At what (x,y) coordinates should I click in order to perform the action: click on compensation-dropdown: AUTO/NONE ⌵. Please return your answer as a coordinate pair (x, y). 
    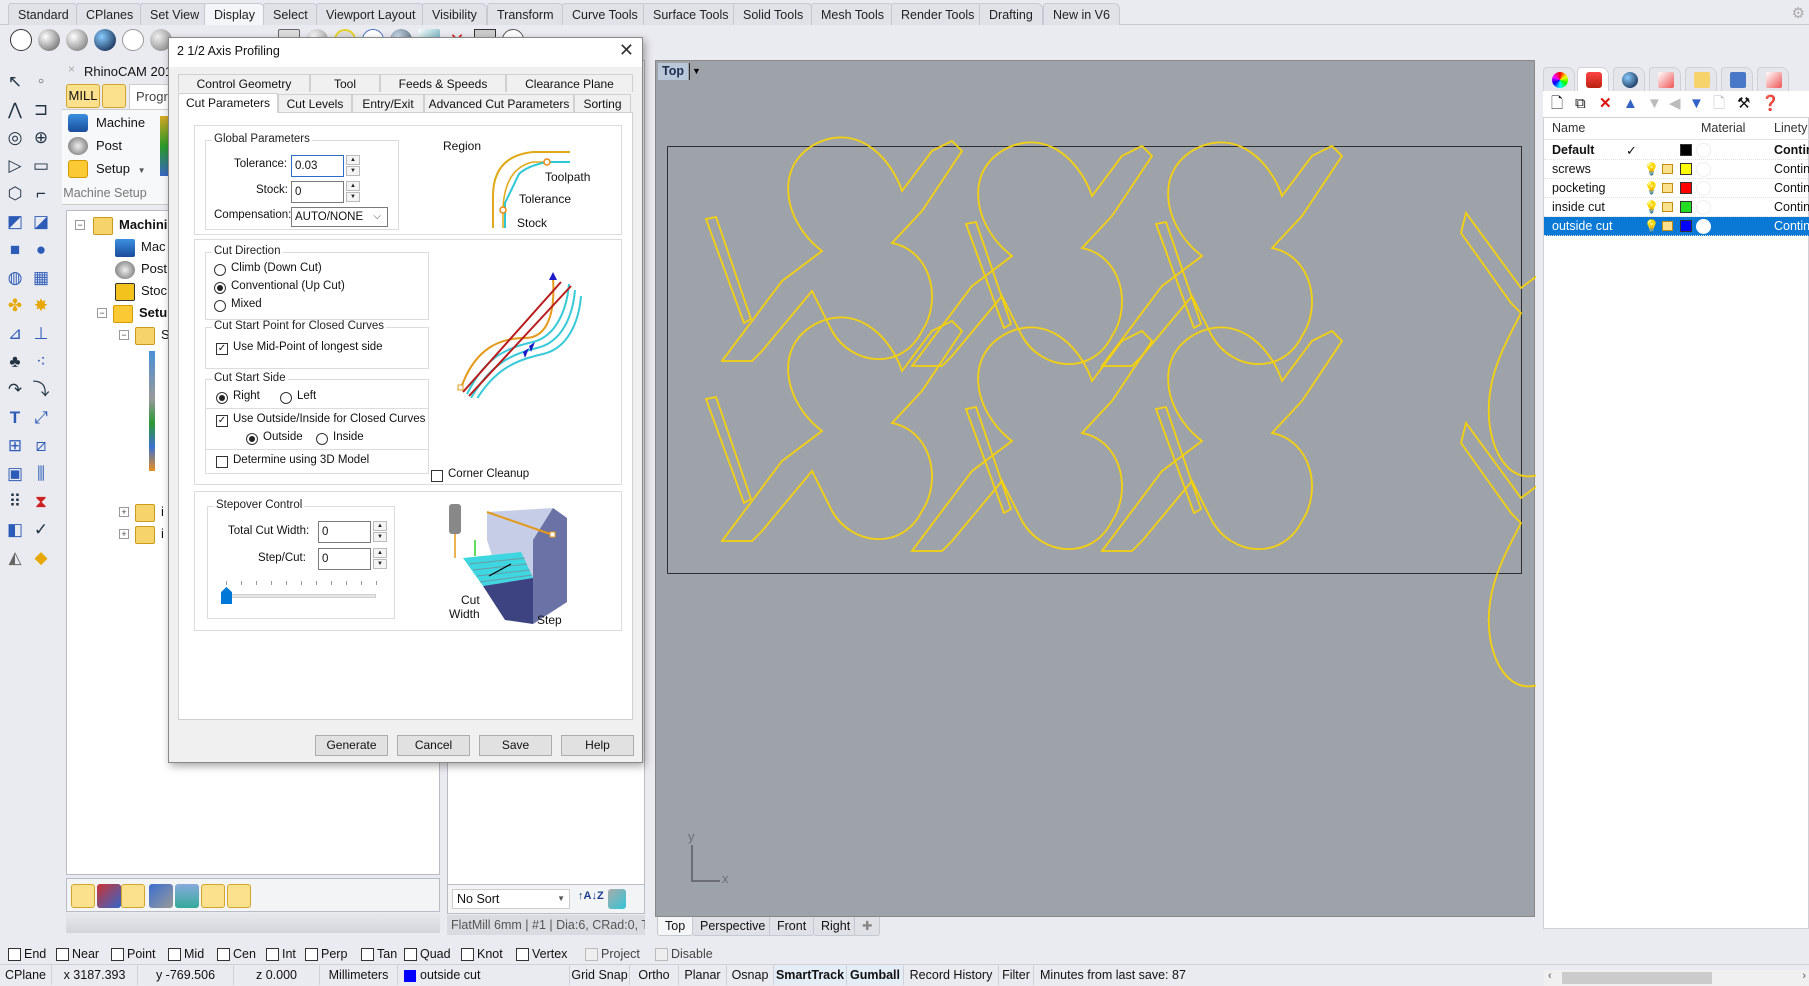
    Looking at the image, I should click on (339, 217).